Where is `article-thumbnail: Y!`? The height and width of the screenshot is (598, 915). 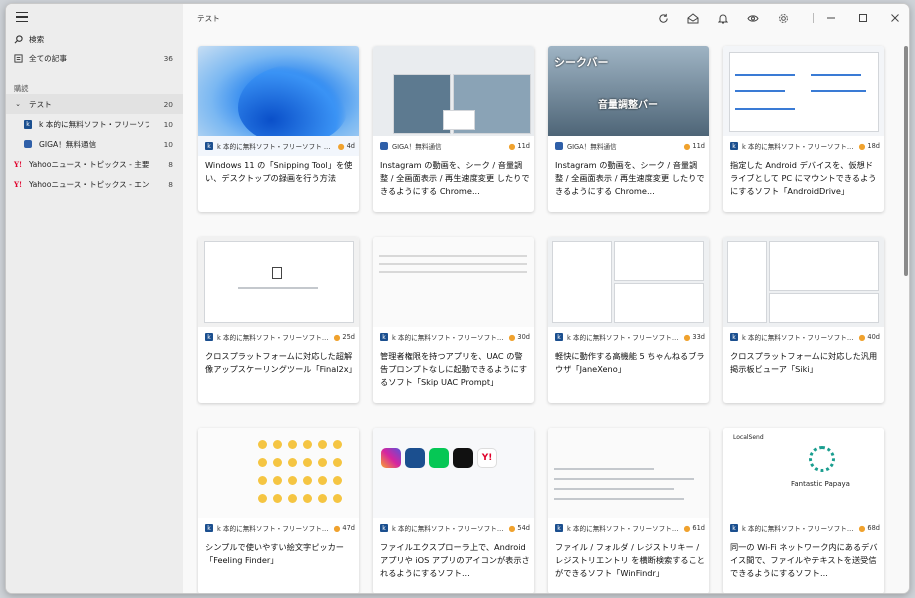 article-thumbnail: Y! is located at coordinates (453, 473).